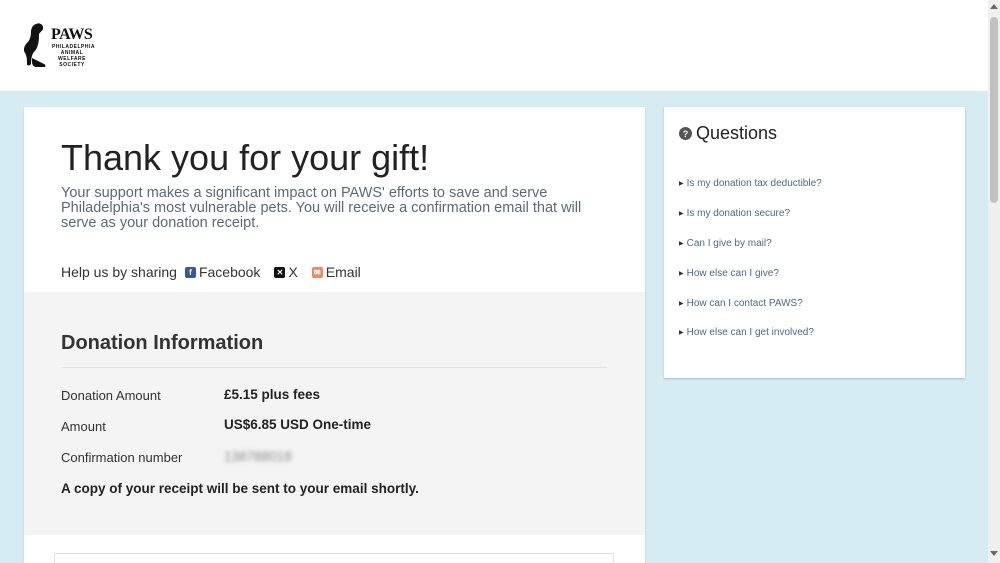 This screenshot has height=563, width=1000. What do you see at coordinates (72, 34) in the screenshot?
I see `logo-title: PAWS` at bounding box center [72, 34].